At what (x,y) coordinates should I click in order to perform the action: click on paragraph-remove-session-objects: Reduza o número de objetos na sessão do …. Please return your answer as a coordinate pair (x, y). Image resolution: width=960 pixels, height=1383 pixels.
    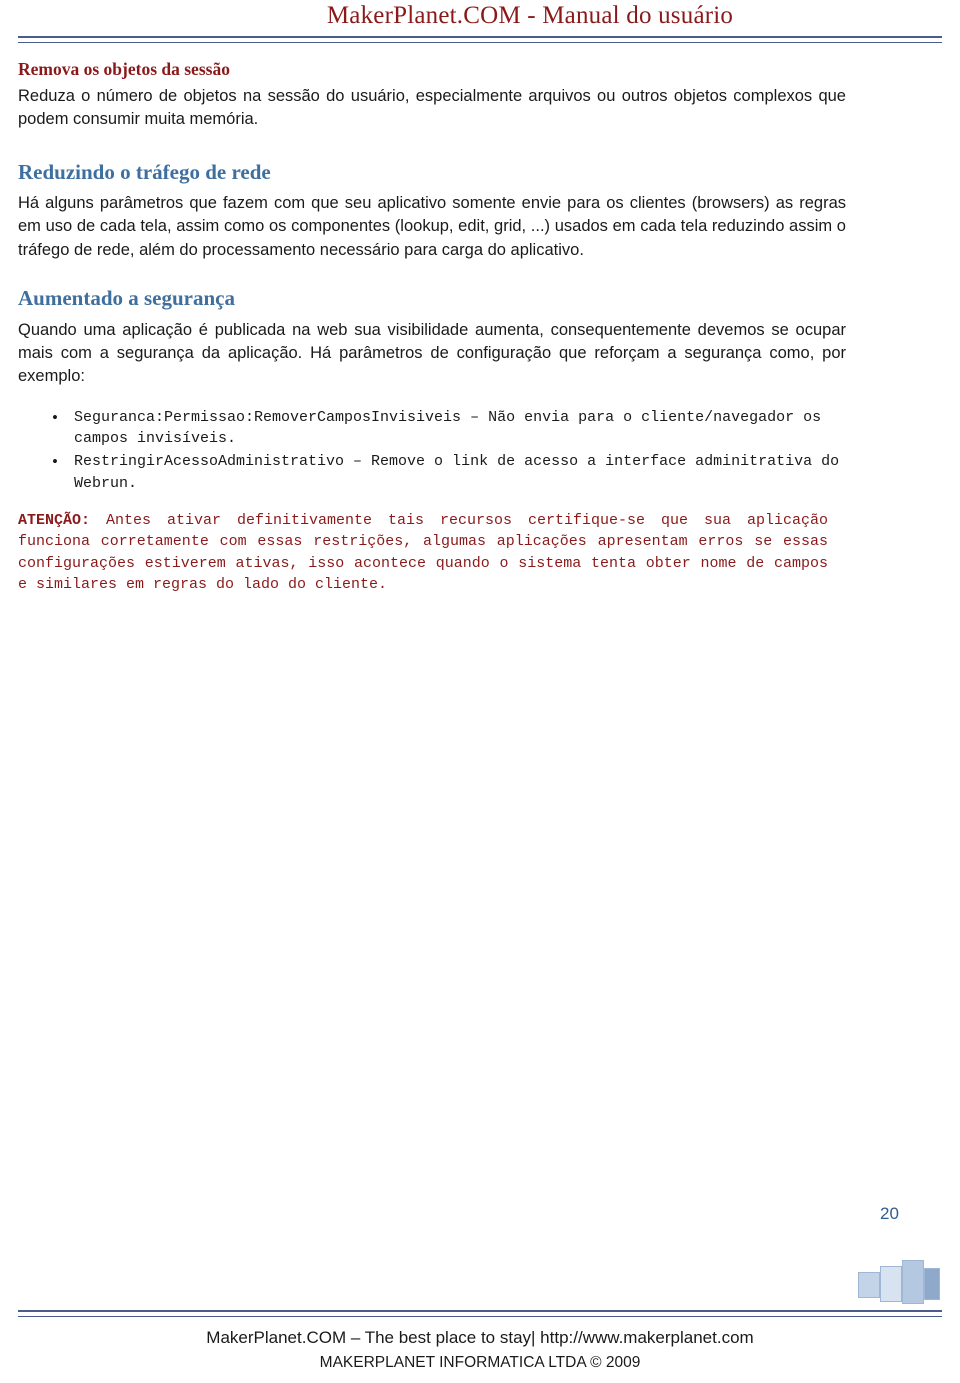
    Looking at the image, I should click on (432, 107).